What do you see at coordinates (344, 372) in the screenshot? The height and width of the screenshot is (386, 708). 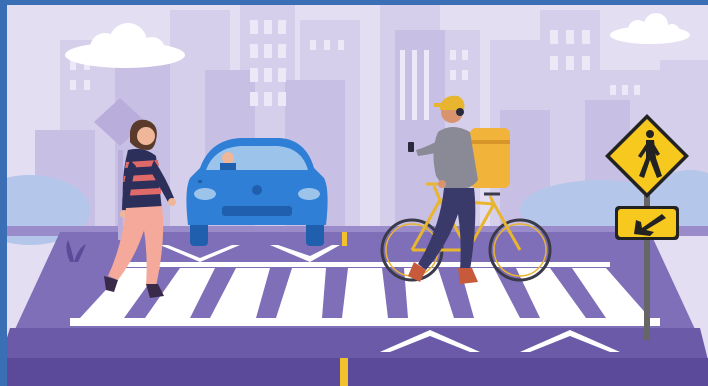 I see `center-line` at bounding box center [344, 372].